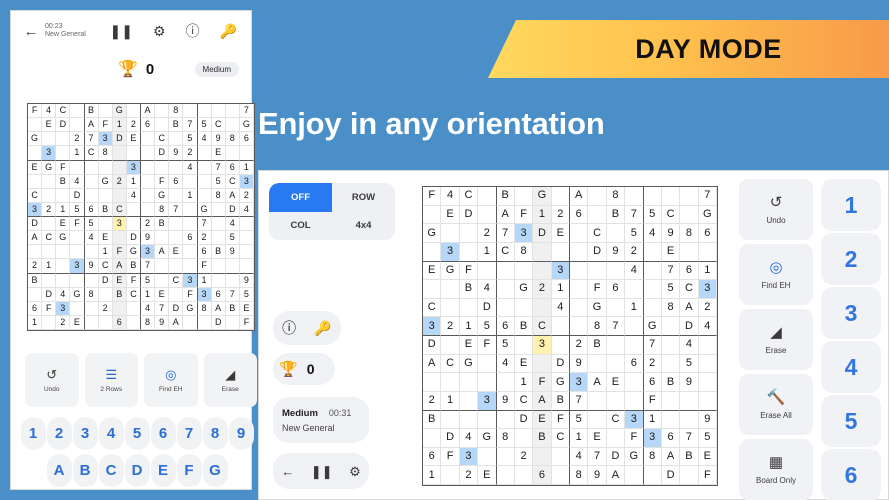 The height and width of the screenshot is (500, 889). Describe the element at coordinates (111, 470) in the screenshot. I see `letter-key-C: C` at that location.